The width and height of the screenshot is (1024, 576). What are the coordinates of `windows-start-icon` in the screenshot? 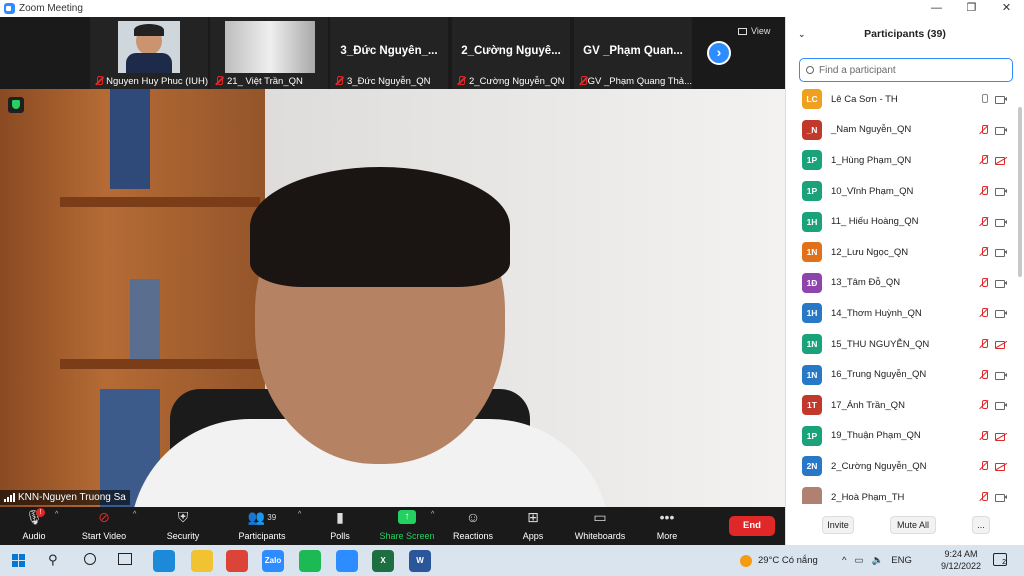 It's located at (18, 560).